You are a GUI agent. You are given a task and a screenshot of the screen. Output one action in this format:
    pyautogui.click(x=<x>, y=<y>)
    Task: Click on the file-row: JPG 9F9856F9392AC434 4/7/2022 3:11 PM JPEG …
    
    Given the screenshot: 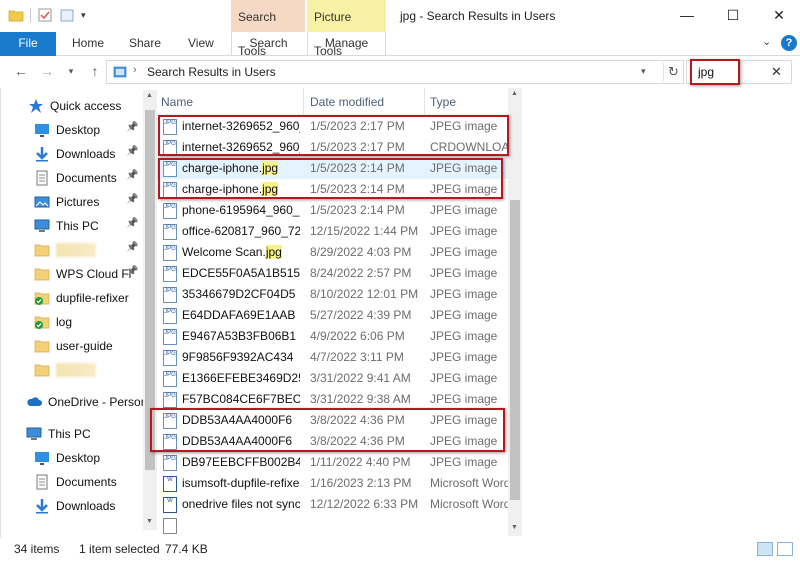 What is the action you would take?
    pyautogui.click(x=332, y=357)
    